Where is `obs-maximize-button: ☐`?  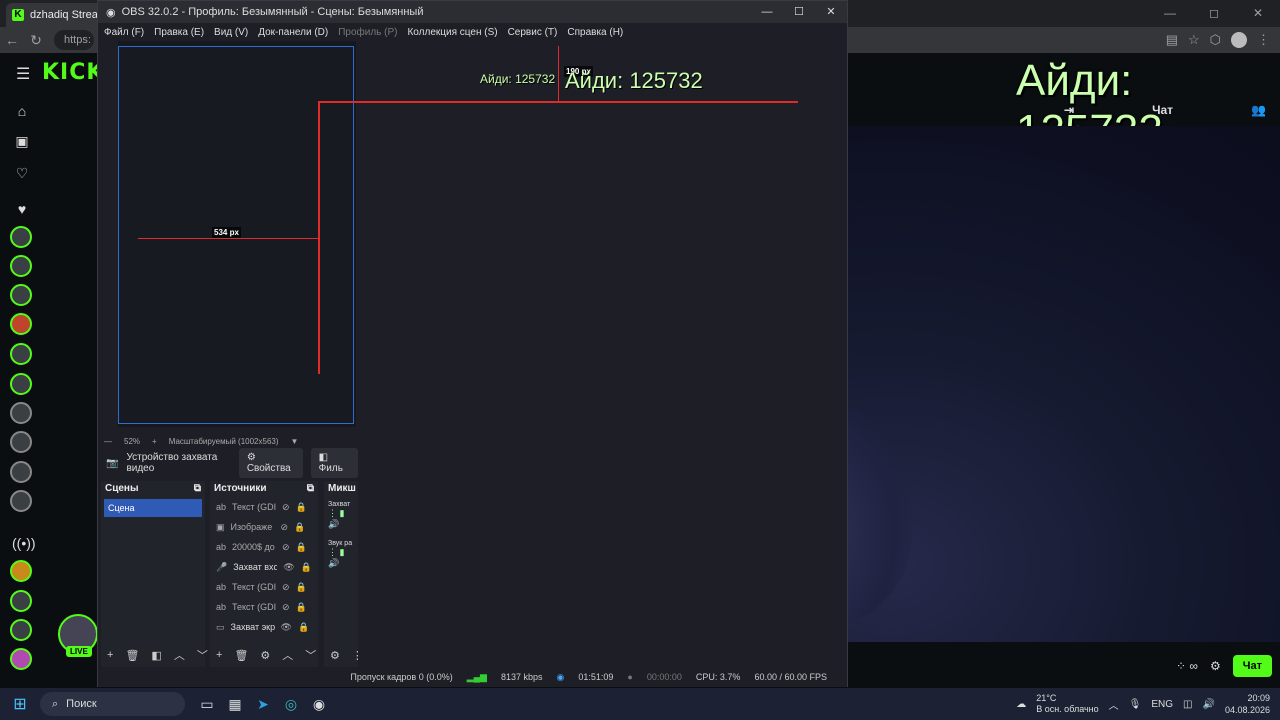 obs-maximize-button: ☐ is located at coordinates (799, 12).